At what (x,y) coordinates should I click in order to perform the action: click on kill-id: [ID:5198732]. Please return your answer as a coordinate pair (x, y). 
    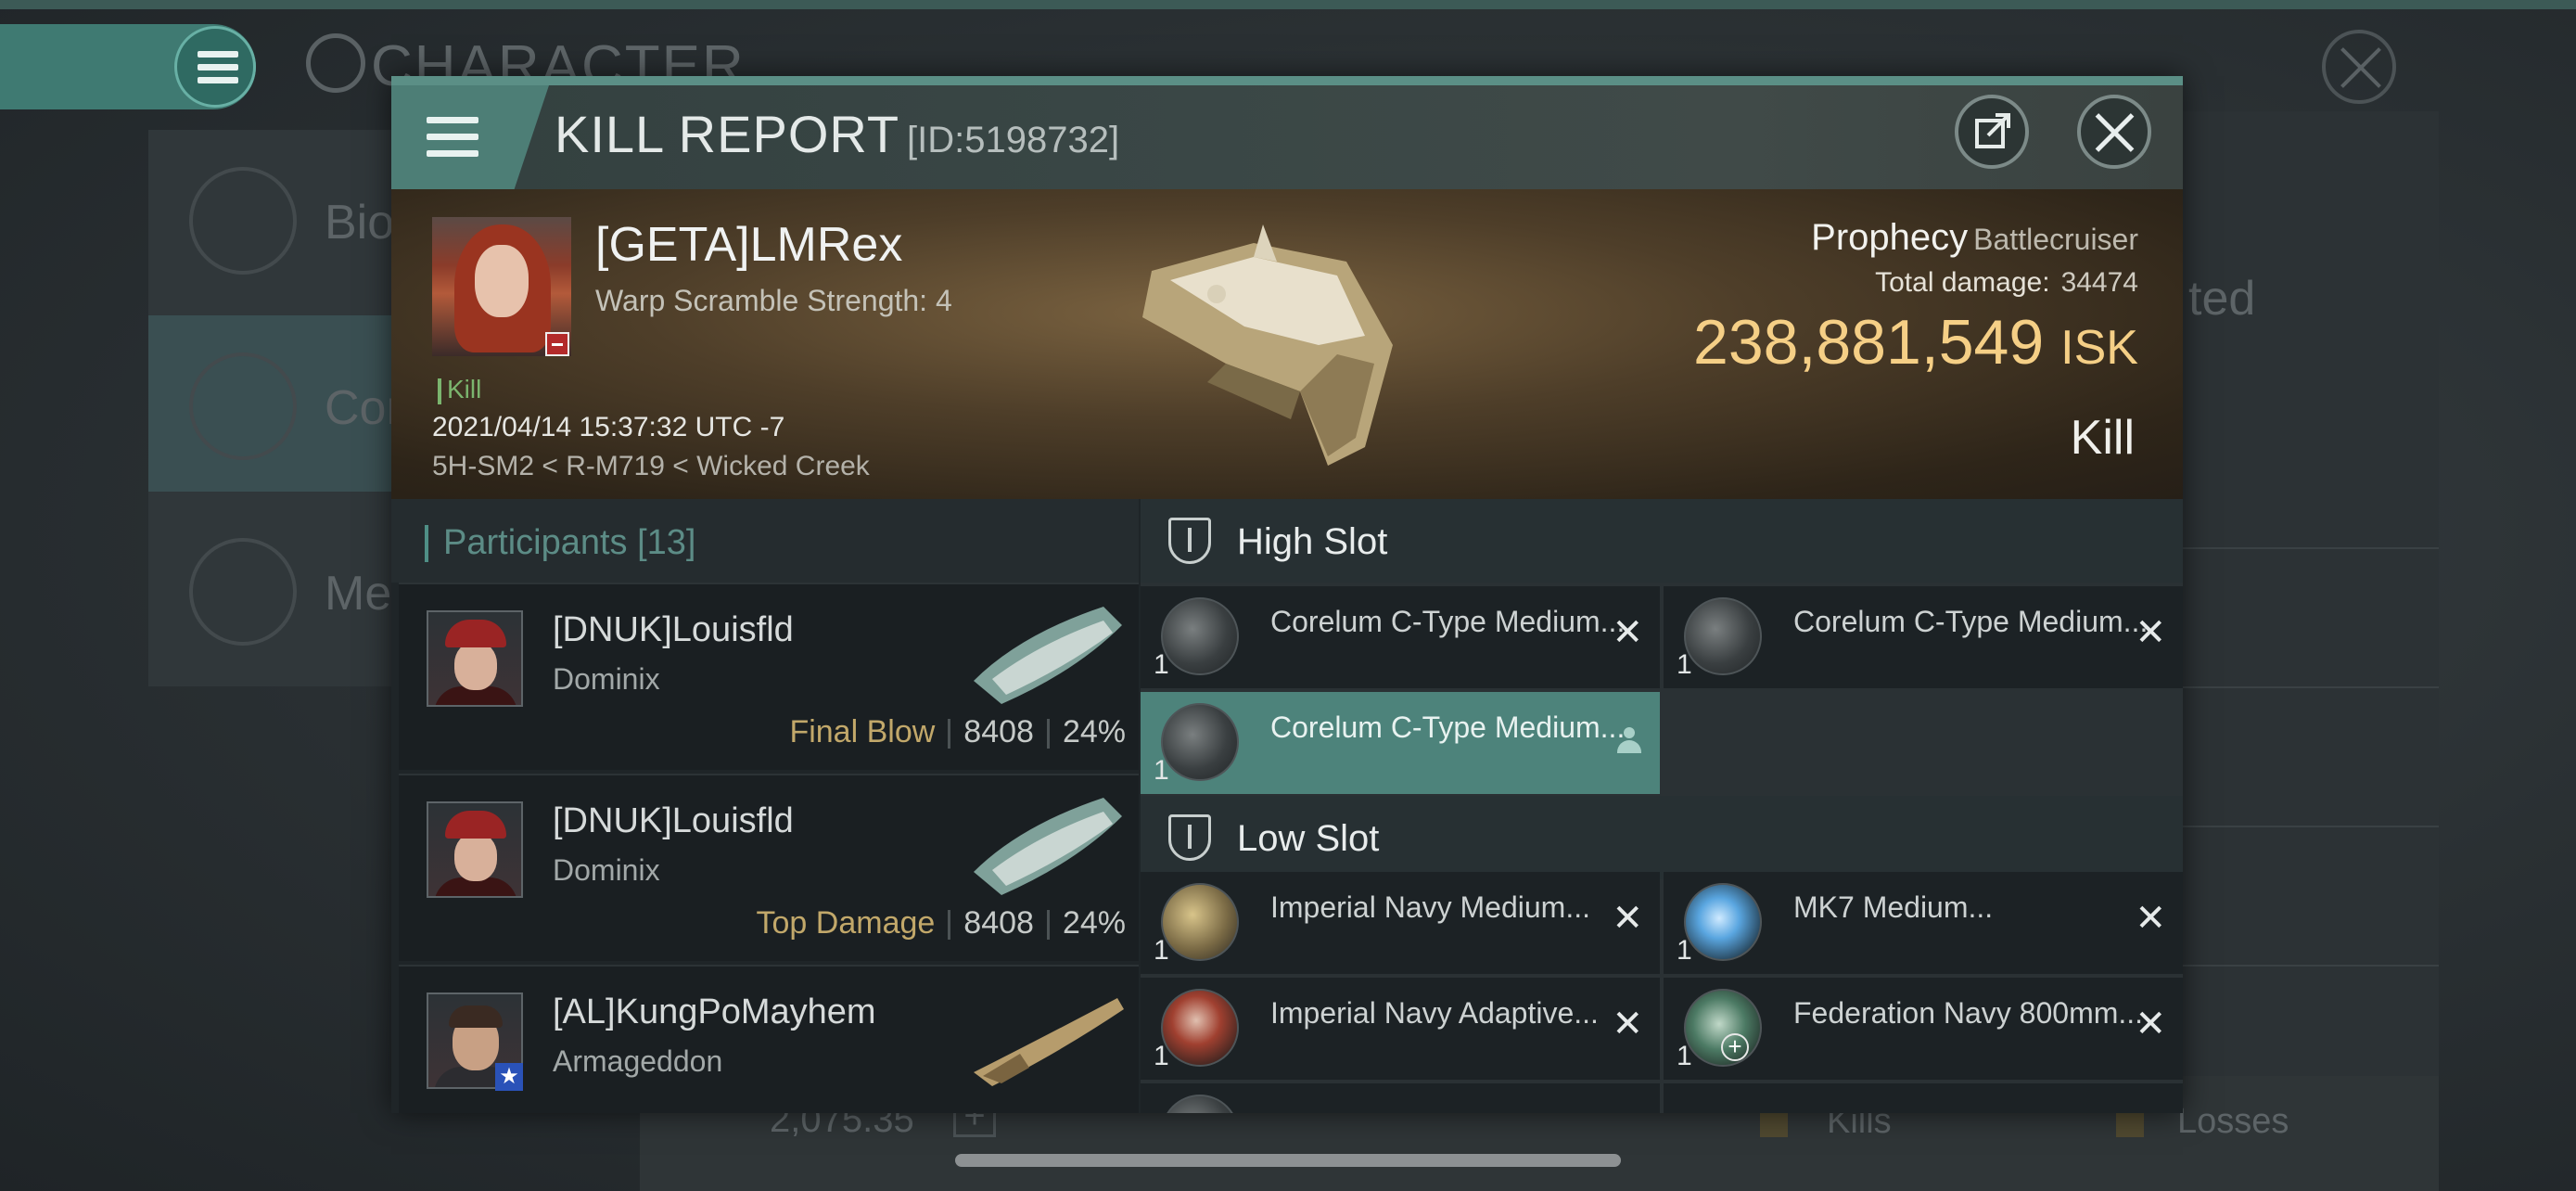
    Looking at the image, I should click on (1013, 140).